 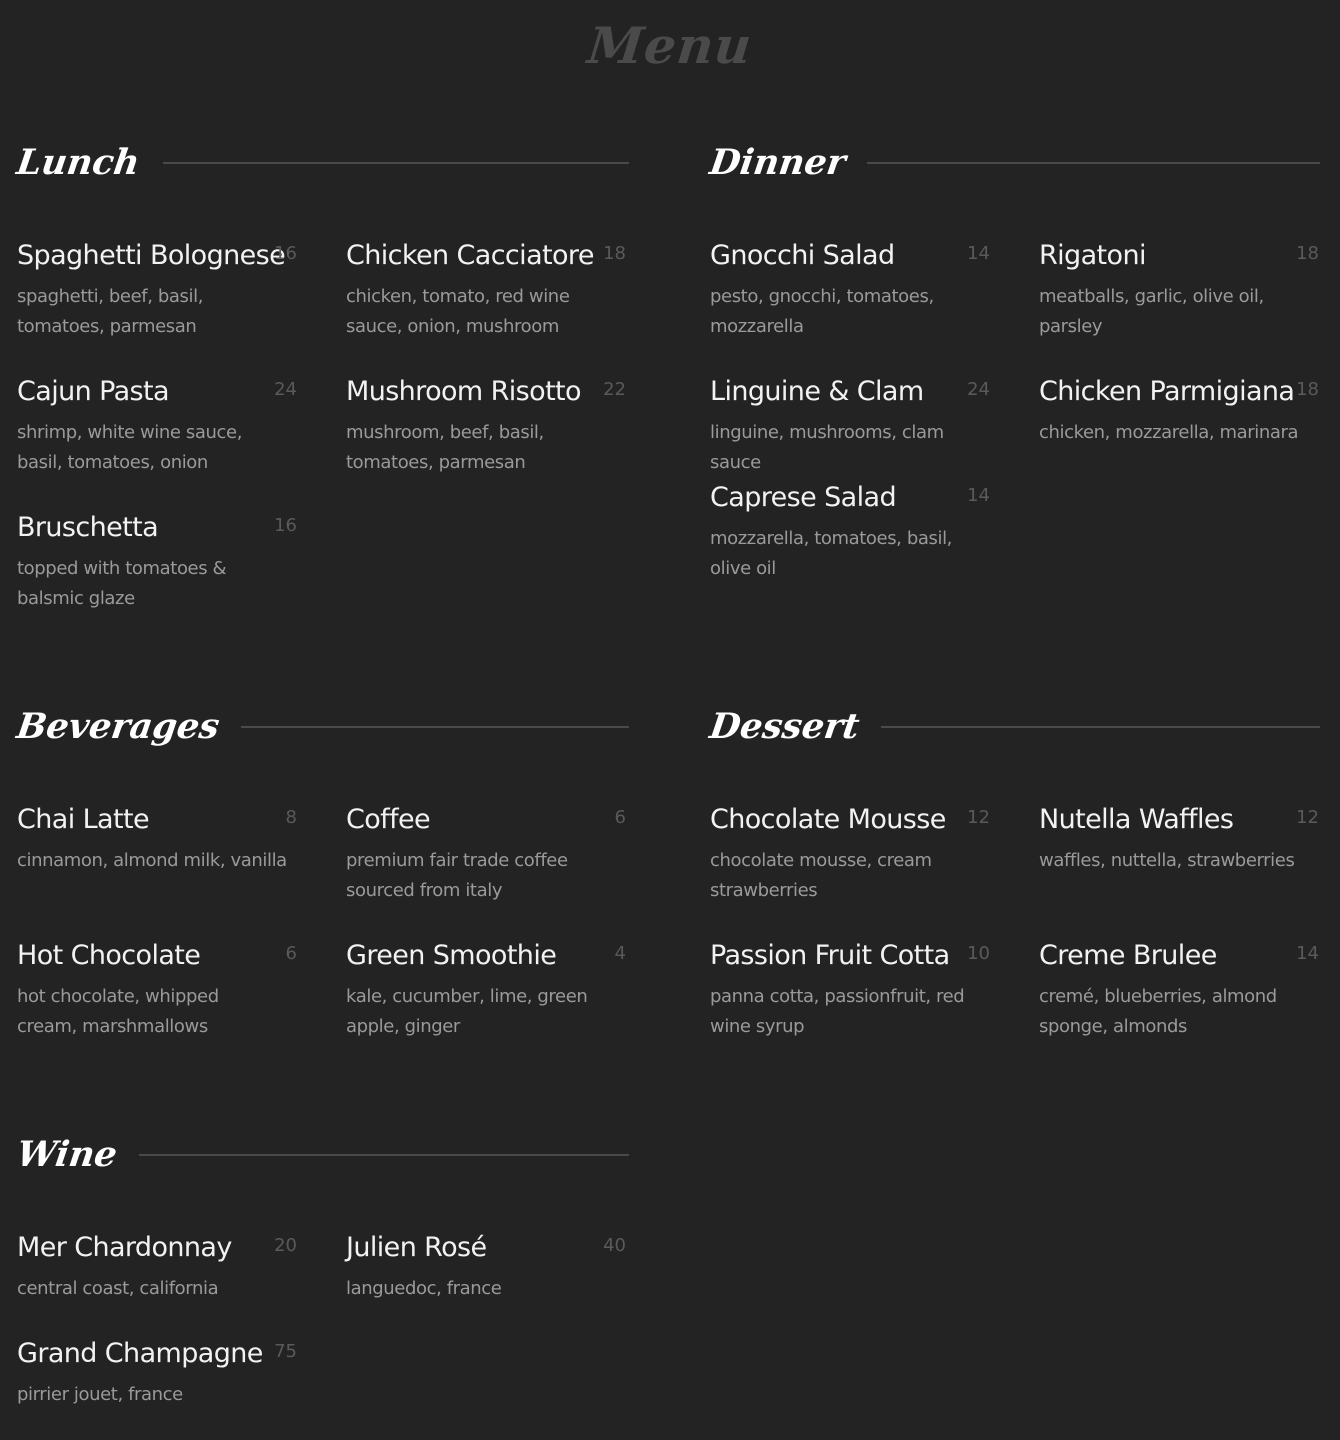 I want to click on section-title-dinner: Dinner, so click(x=778, y=162).